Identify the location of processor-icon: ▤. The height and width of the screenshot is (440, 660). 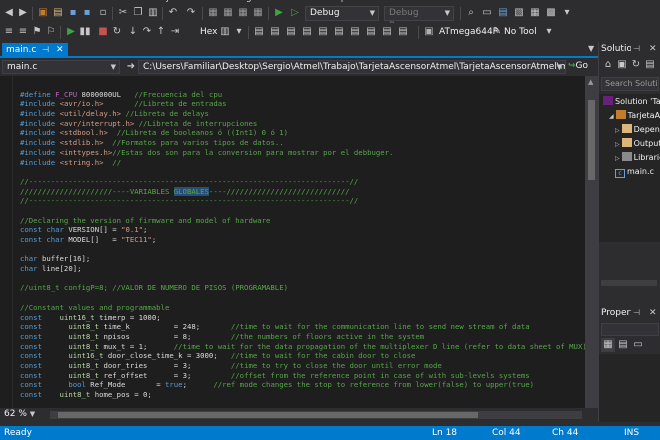
(323, 32).